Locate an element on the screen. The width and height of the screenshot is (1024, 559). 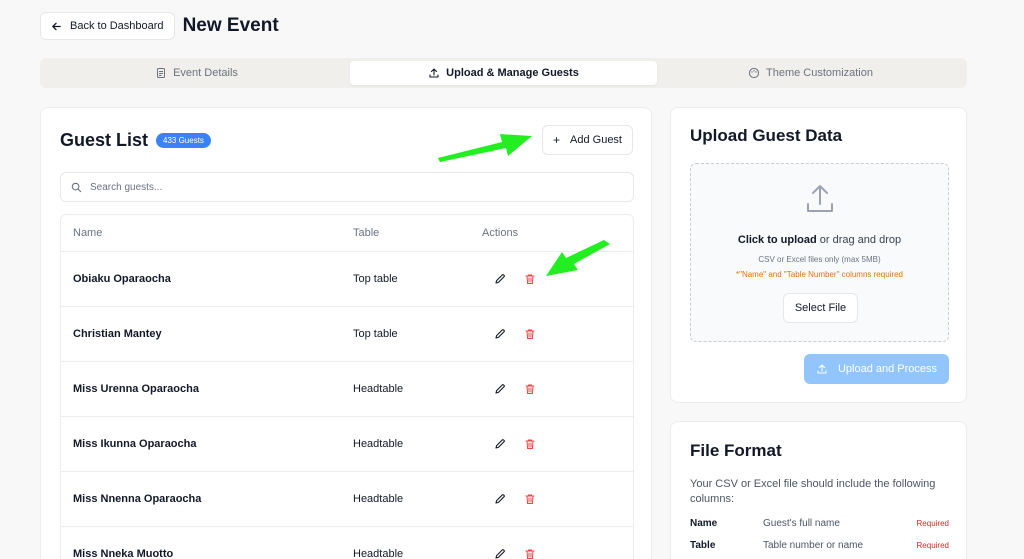
table-row: Christian Mantey Top table is located at coordinates (347, 334).